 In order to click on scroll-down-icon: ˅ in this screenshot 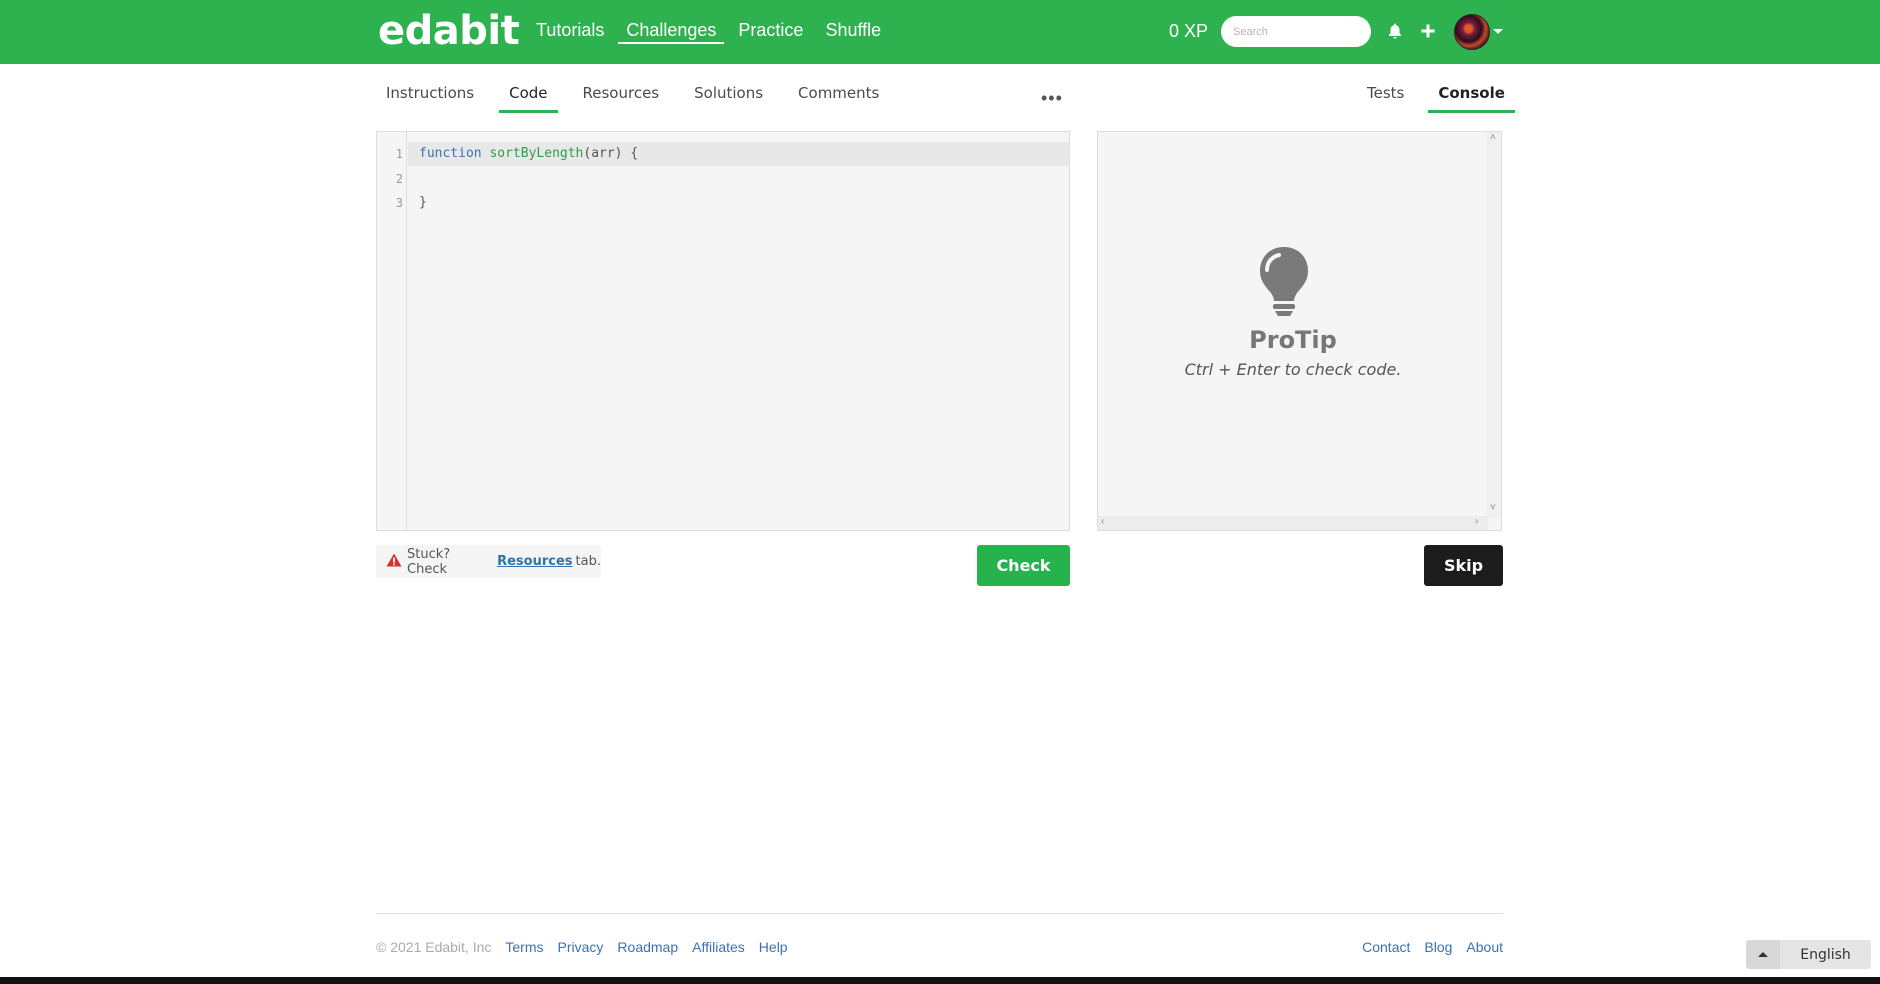, I will do `click(1493, 507)`.